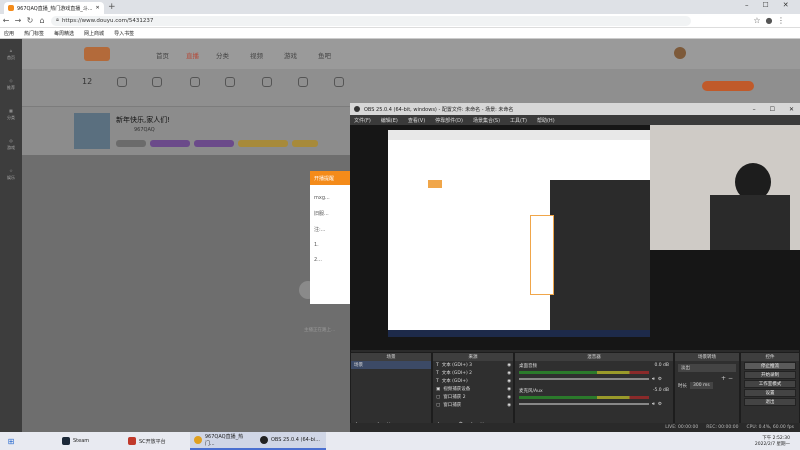 This screenshot has width=800, height=450. What do you see at coordinates (473, 389) in the screenshot?
I see `source-item: ▣ 视频捕获设备 ◉` at bounding box center [473, 389].